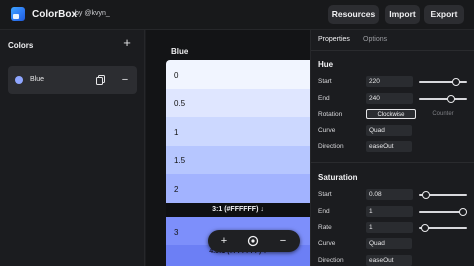  What do you see at coordinates (100, 80) in the screenshot?
I see `duplicate-icon` at bounding box center [100, 80].